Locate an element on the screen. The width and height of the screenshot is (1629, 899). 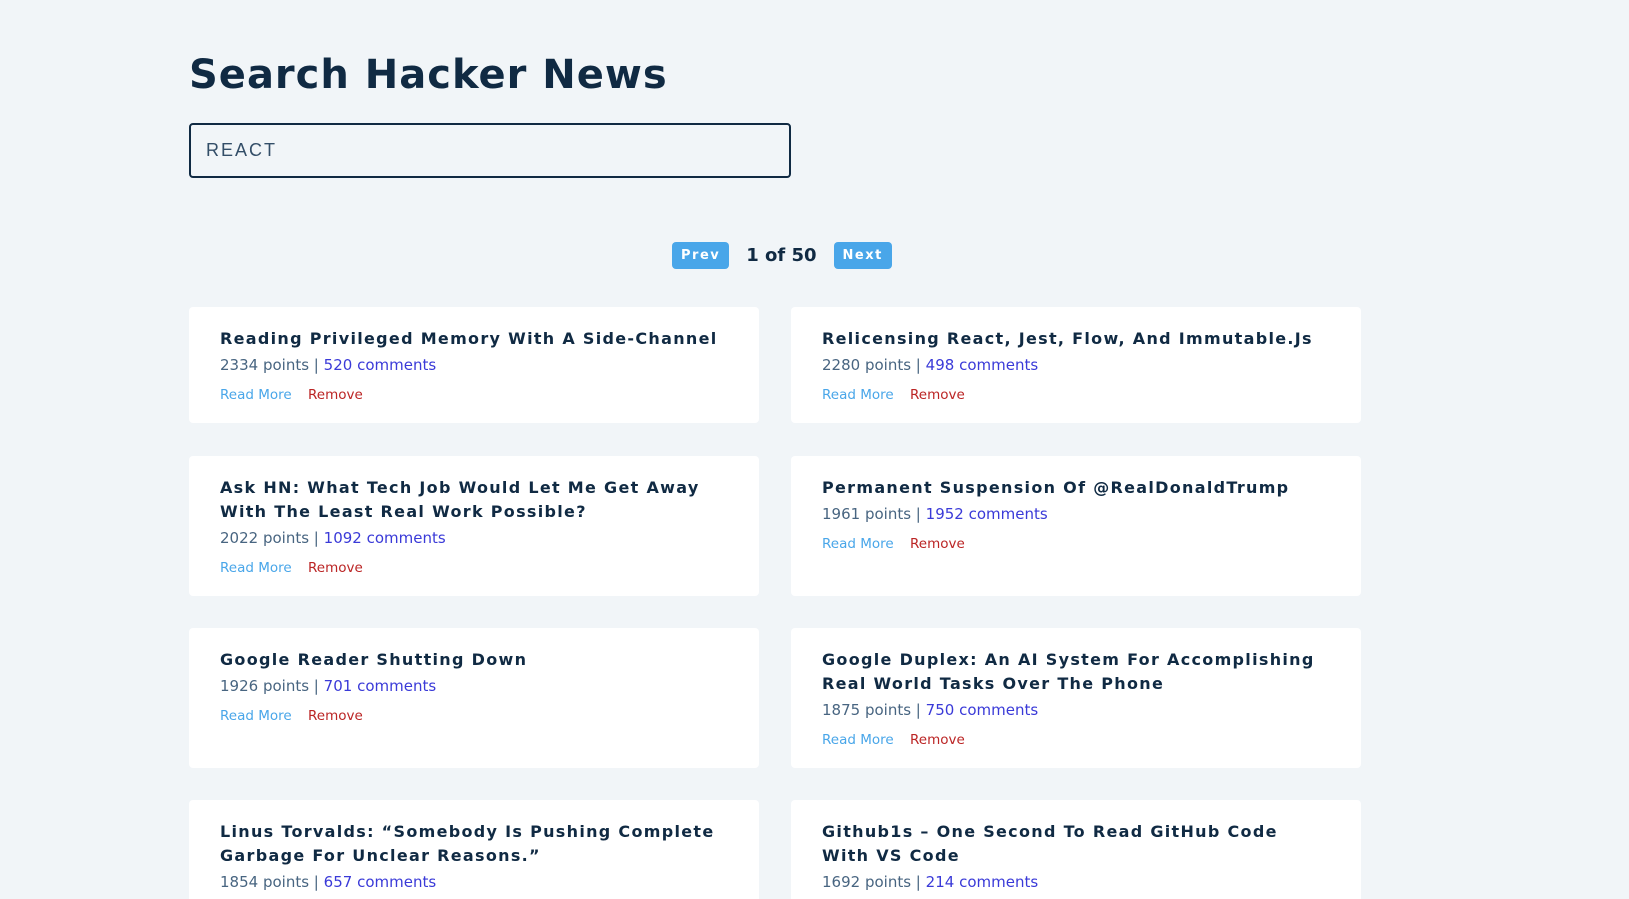
pagination: Prev 1 of 50 Next is located at coordinates (782, 255).